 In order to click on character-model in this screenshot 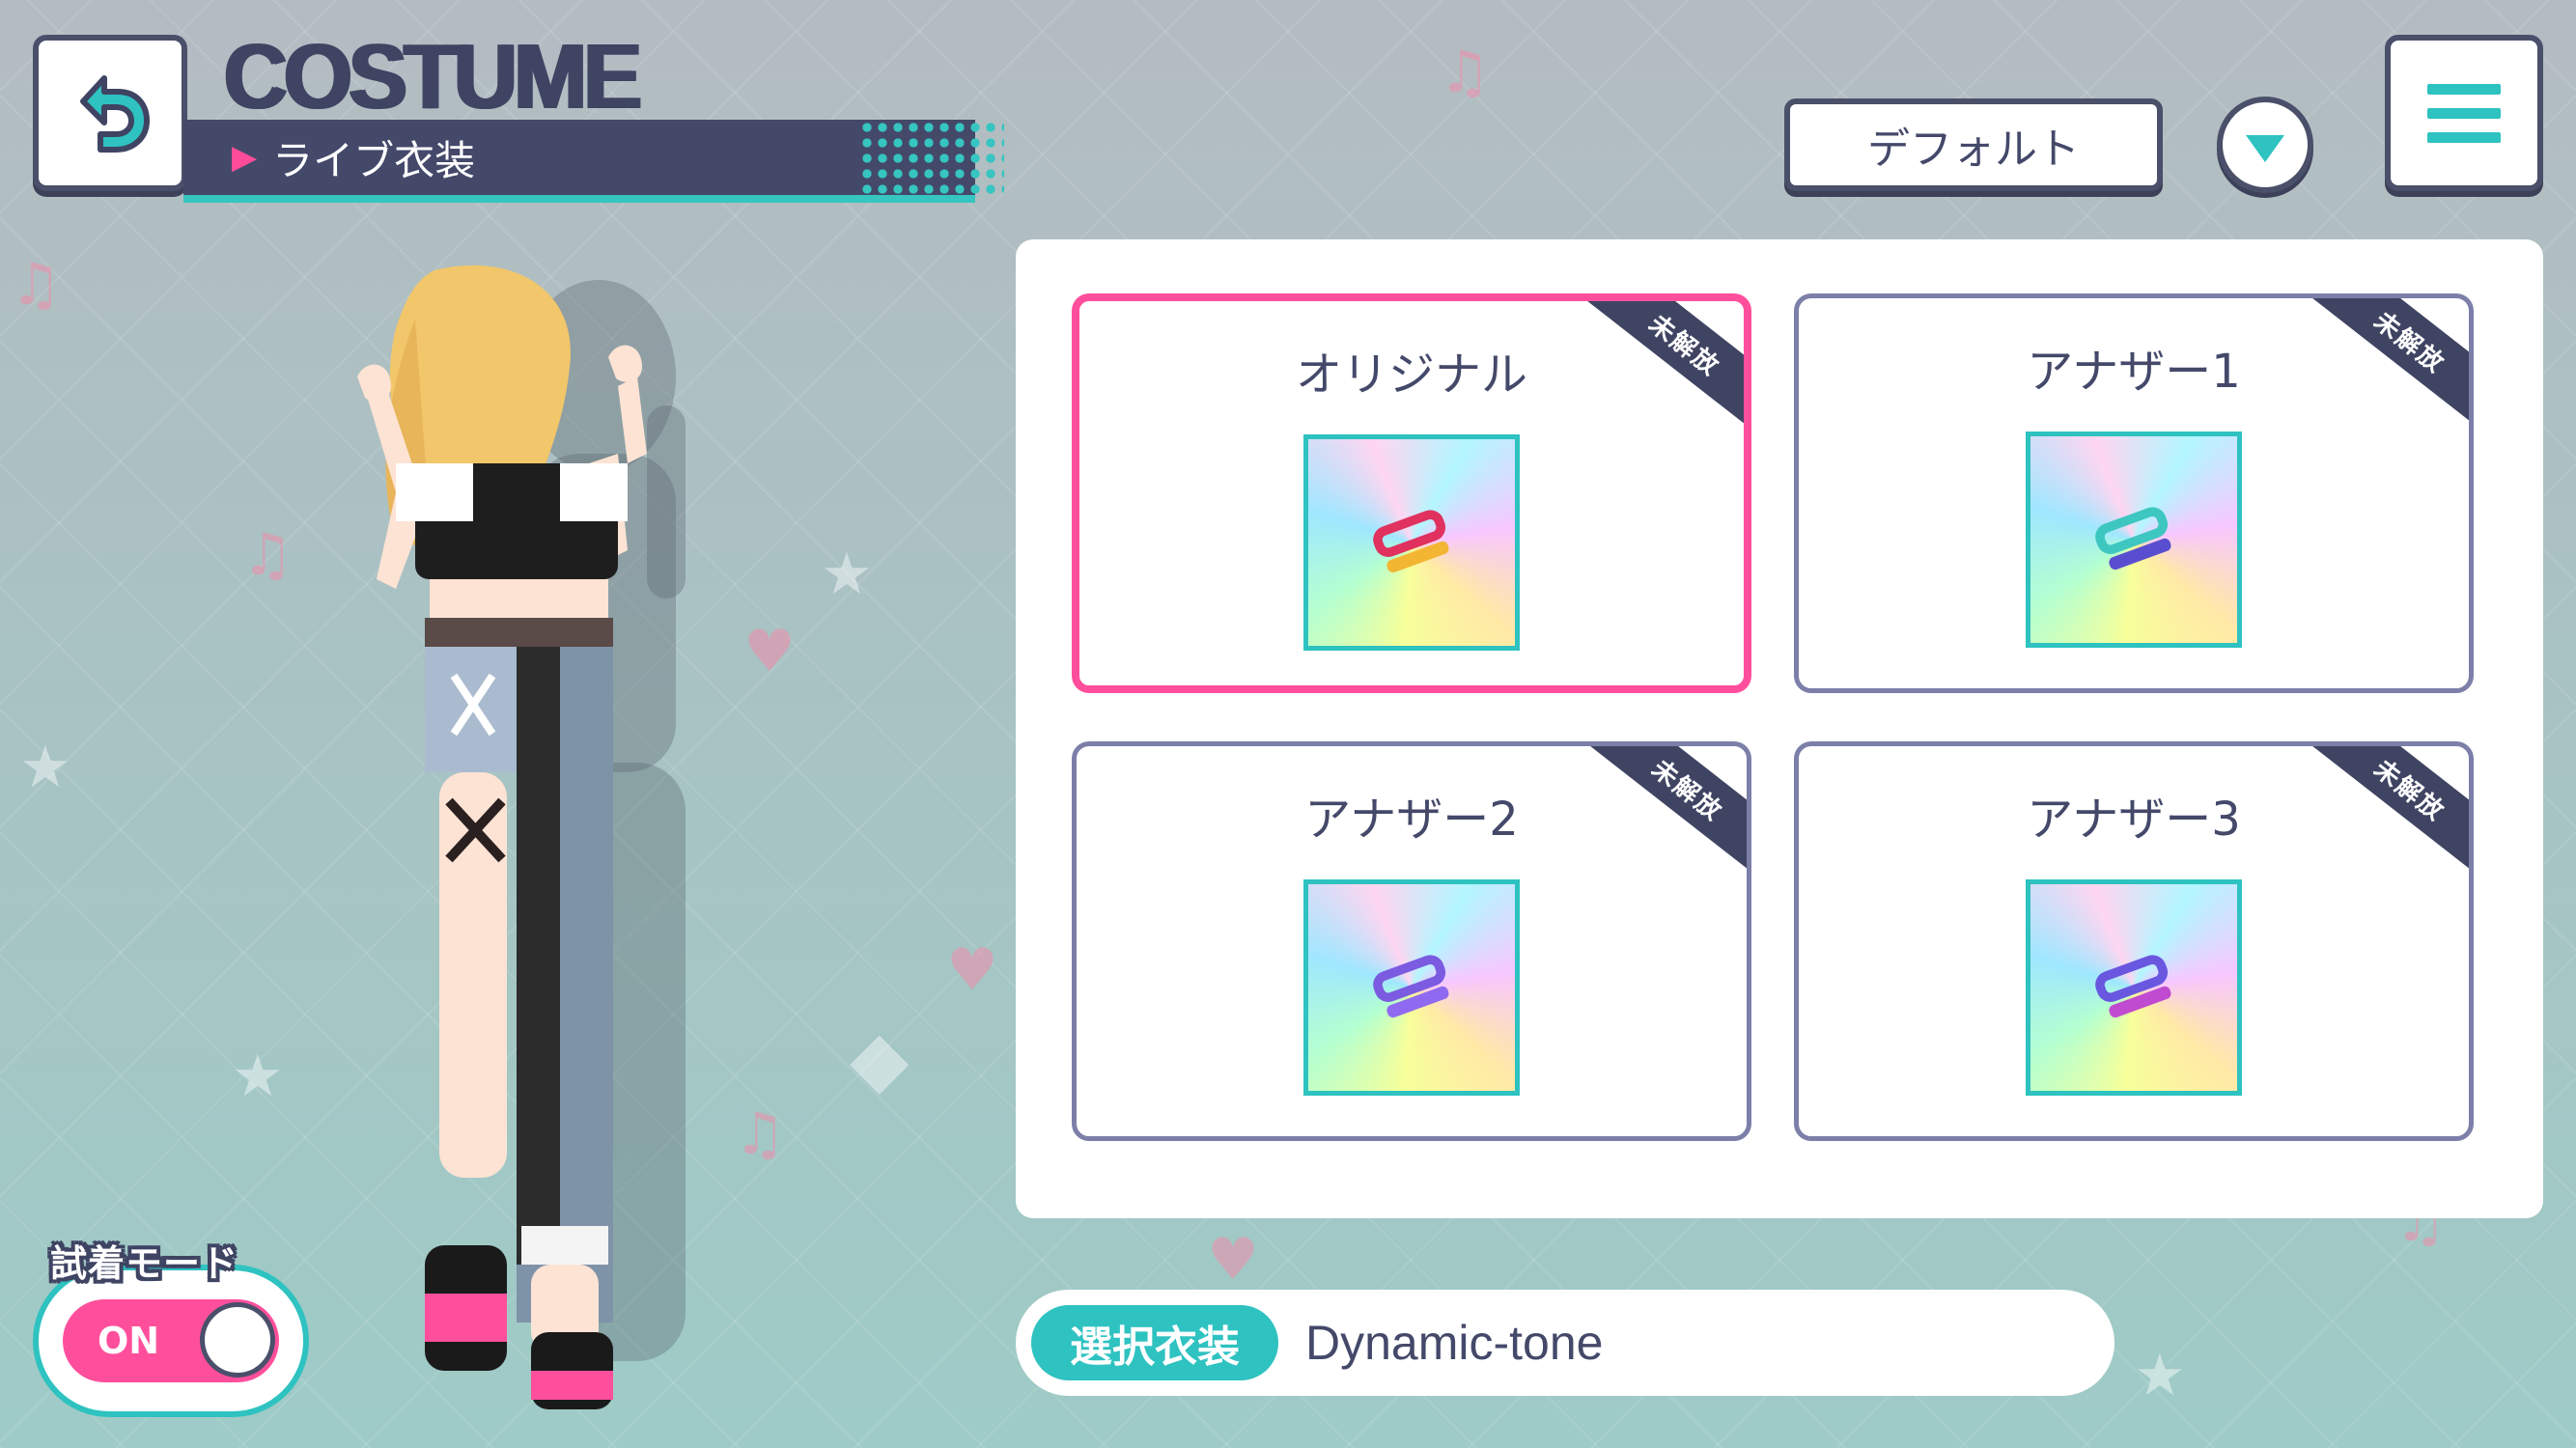, I will do `click(492, 840)`.